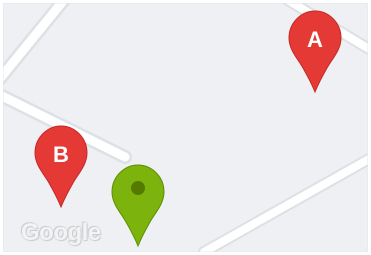 This screenshot has height=255, width=371. Describe the element at coordinates (138, 188) in the screenshot. I see `location-dot-icon` at that location.